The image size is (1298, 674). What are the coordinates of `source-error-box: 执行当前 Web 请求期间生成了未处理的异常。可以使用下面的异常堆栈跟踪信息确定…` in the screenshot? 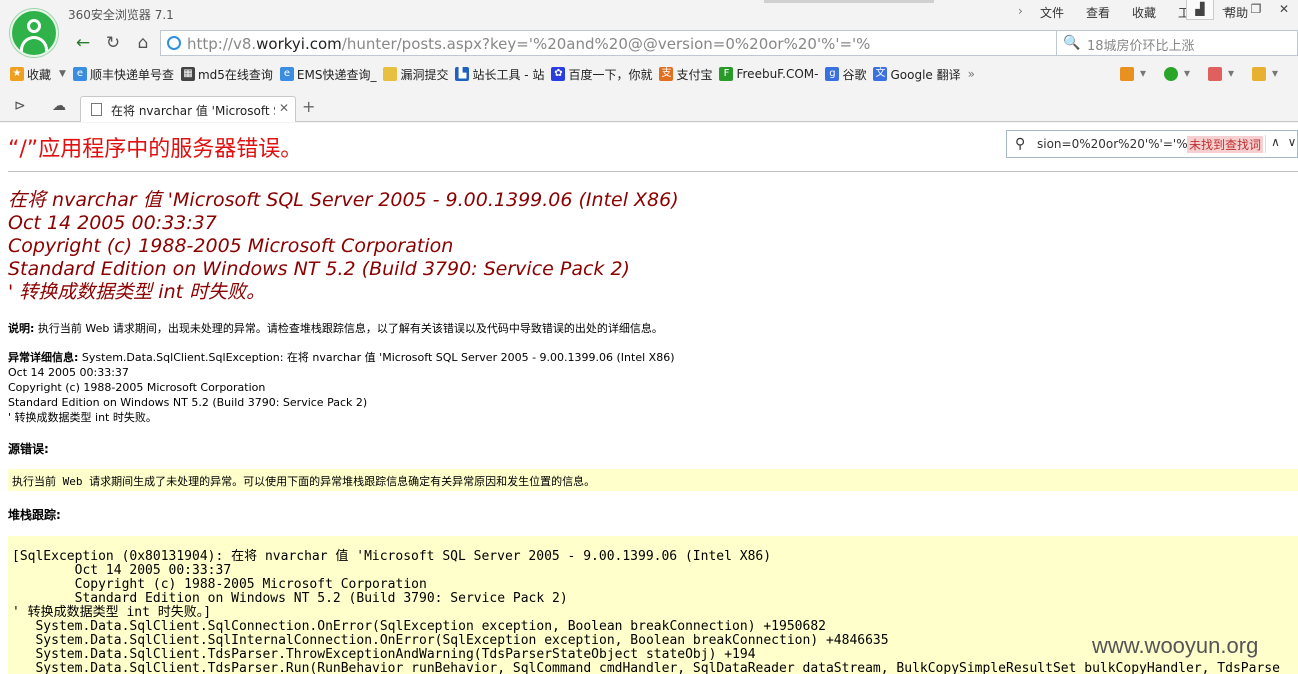 It's located at (653, 480).